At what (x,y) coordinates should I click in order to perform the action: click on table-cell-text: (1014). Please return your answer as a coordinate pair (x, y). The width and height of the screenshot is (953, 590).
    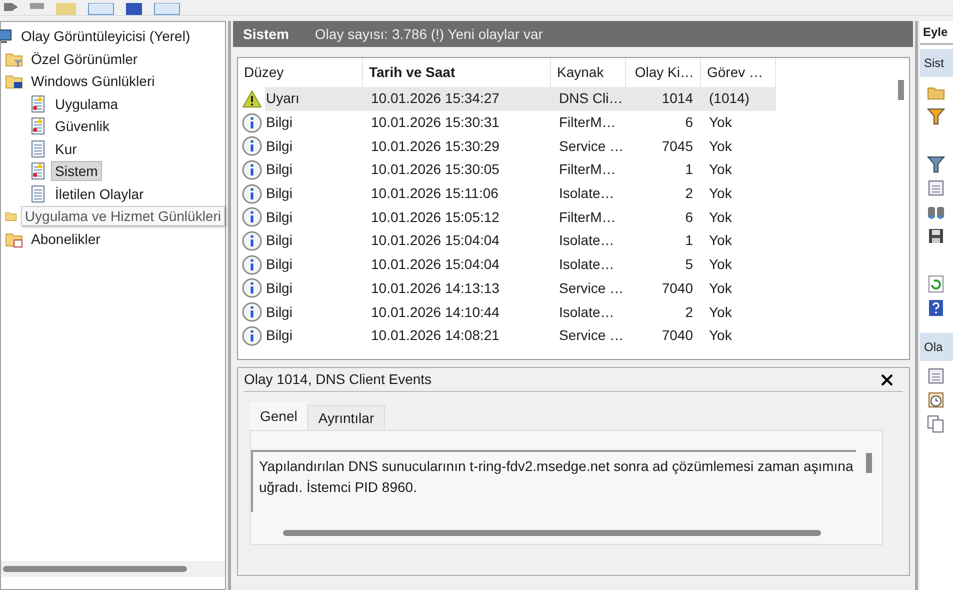
    Looking at the image, I should click on (729, 98).